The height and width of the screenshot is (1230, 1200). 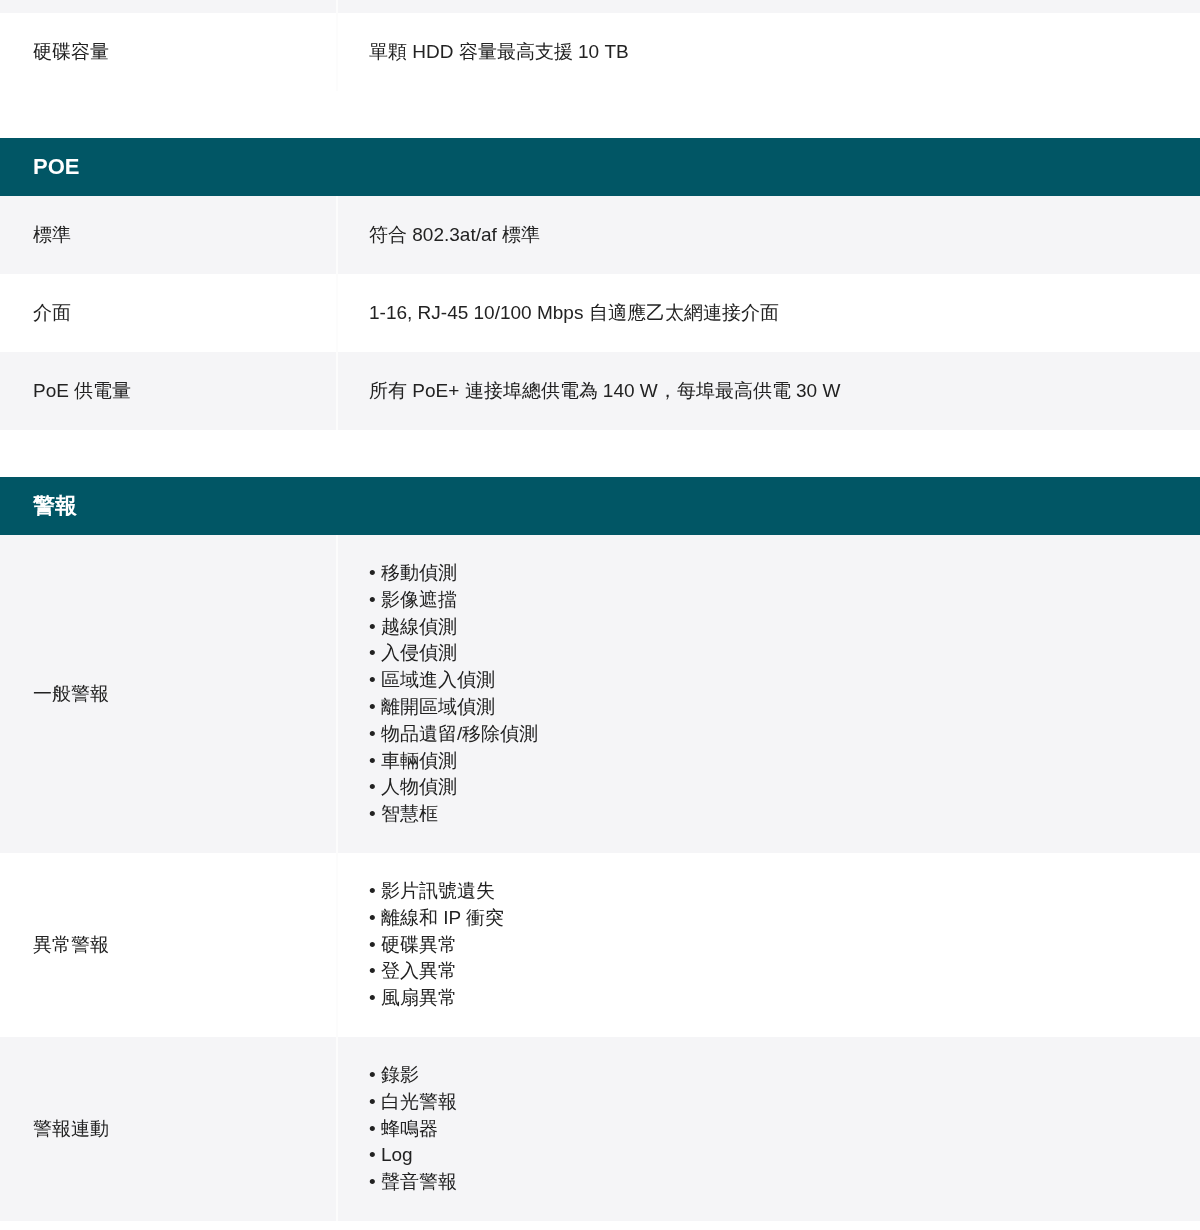 What do you see at coordinates (605, 391) in the screenshot?
I see `spec-value: 所有 PoE+ 連接埠總供電為 140 W，每埠最高供電 30 W` at bounding box center [605, 391].